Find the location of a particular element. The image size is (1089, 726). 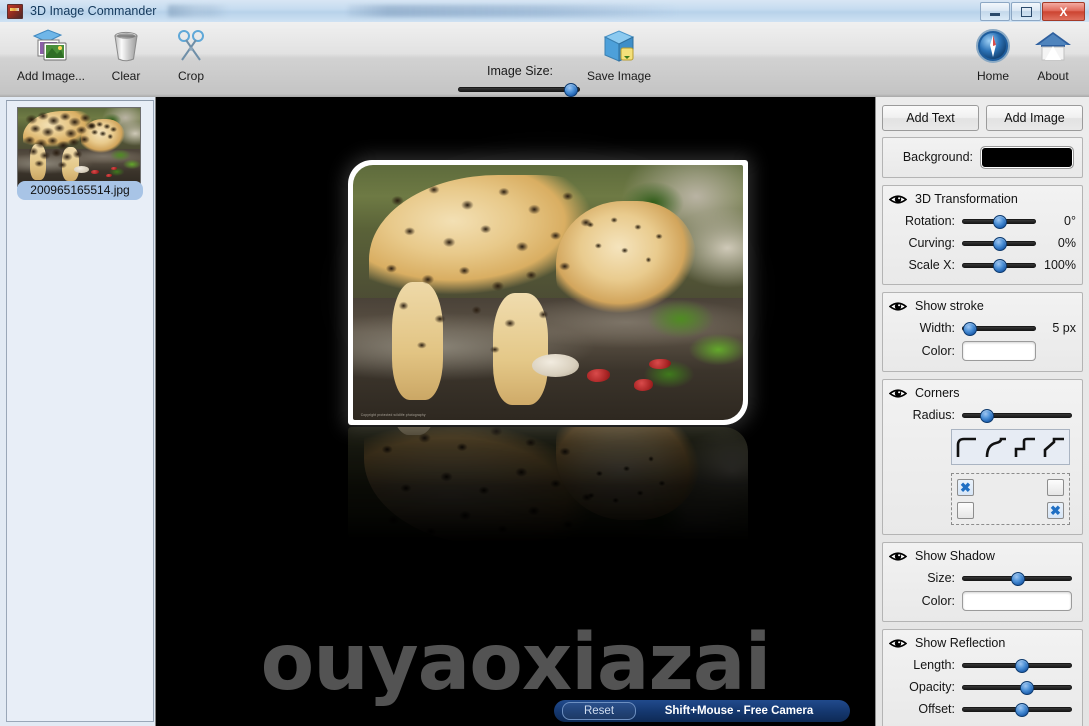

photo-object: Copyright protected wildlife photography is located at coordinates (548, 292).